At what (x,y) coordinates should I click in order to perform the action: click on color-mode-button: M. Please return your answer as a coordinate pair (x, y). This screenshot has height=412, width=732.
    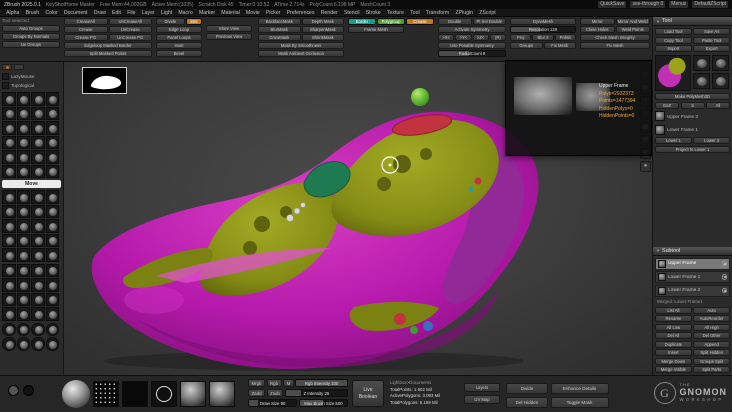
    Looking at the image, I should click on (288, 383).